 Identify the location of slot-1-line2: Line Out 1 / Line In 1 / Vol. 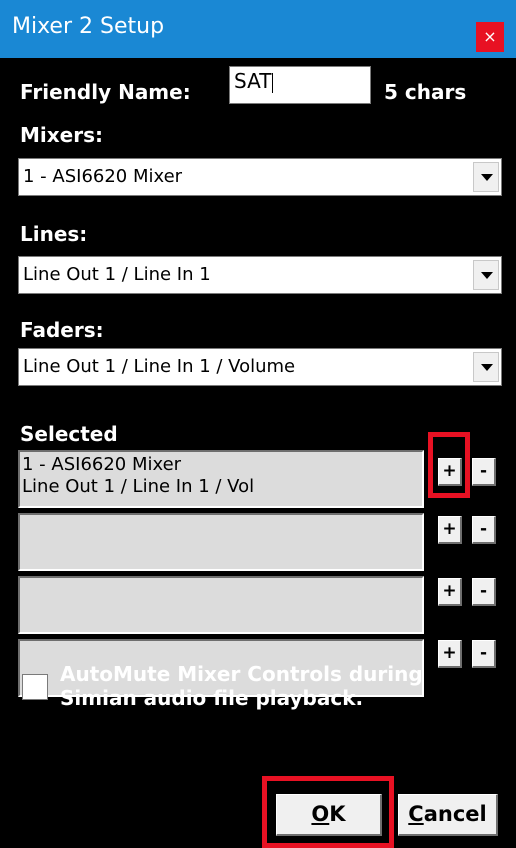
(138, 486).